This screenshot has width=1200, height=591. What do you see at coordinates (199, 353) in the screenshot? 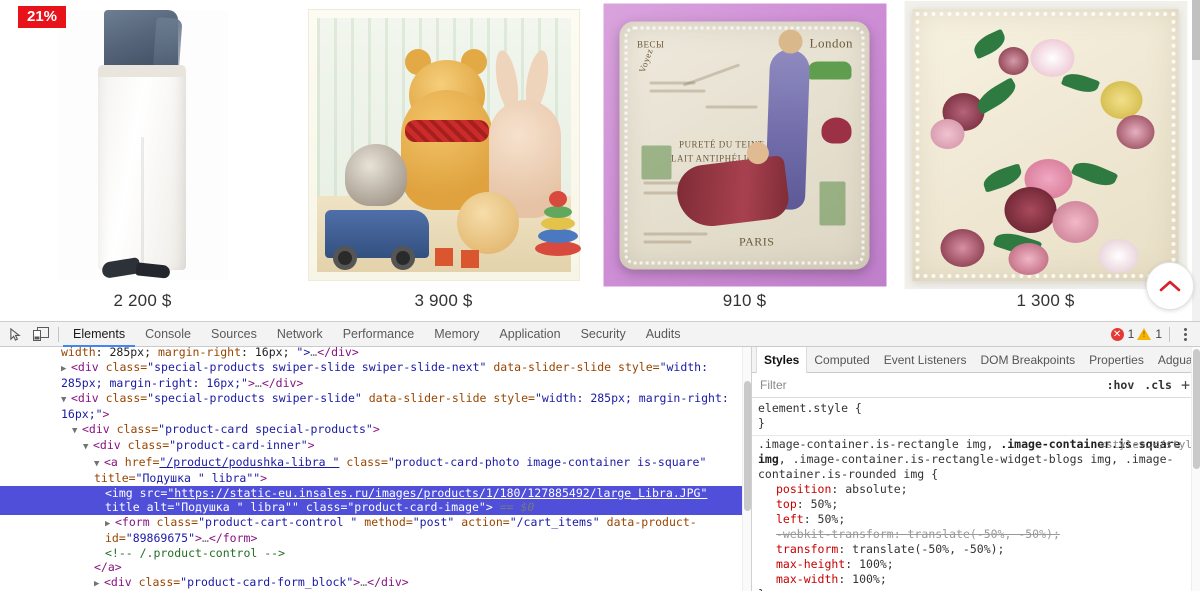
I see `dom-token-attr: margin-right` at bounding box center [199, 353].